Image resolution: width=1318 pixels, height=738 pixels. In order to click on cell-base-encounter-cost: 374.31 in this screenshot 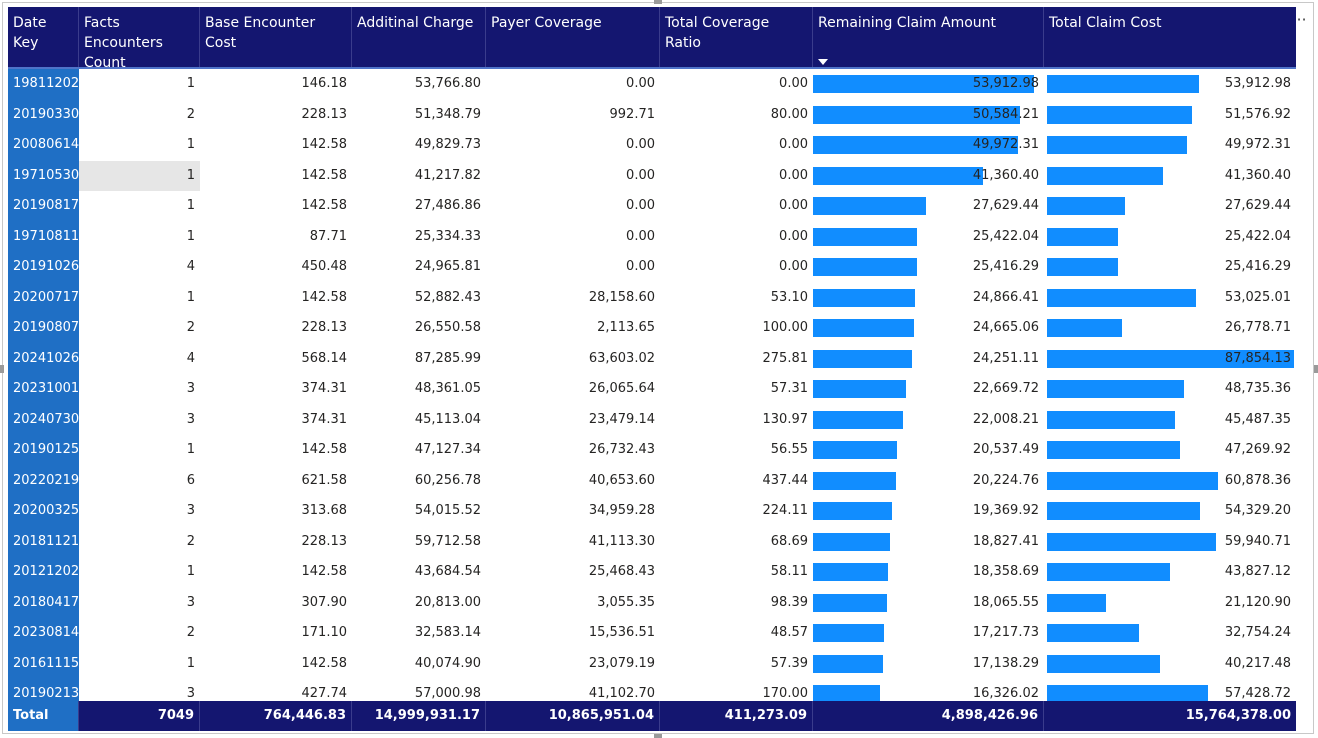, I will do `click(276, 389)`.